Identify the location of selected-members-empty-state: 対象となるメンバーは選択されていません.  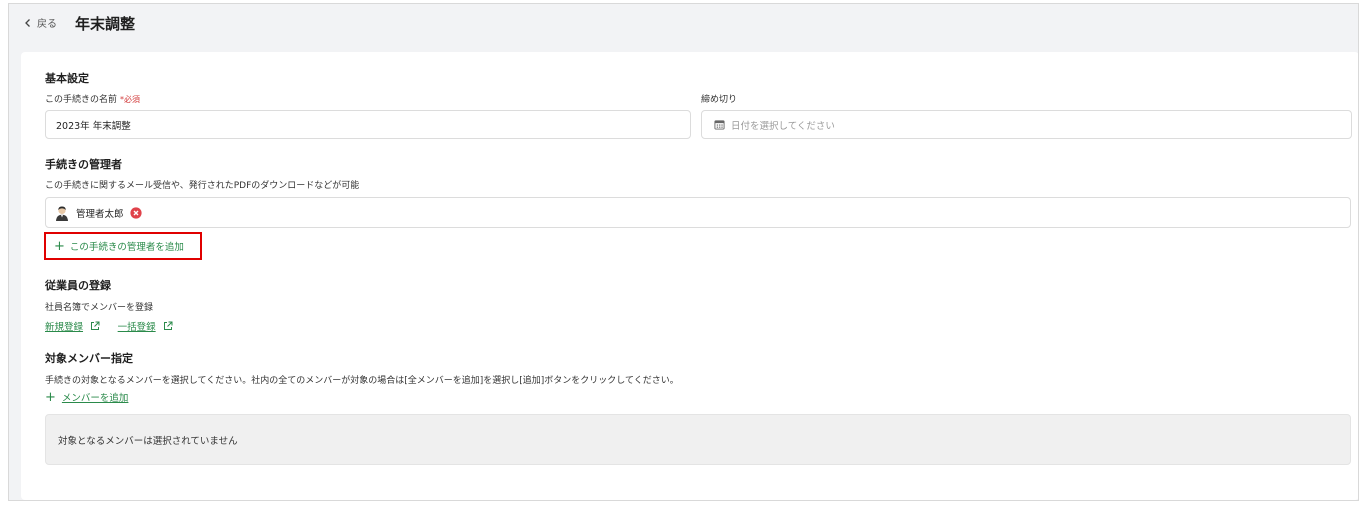
(698, 439).